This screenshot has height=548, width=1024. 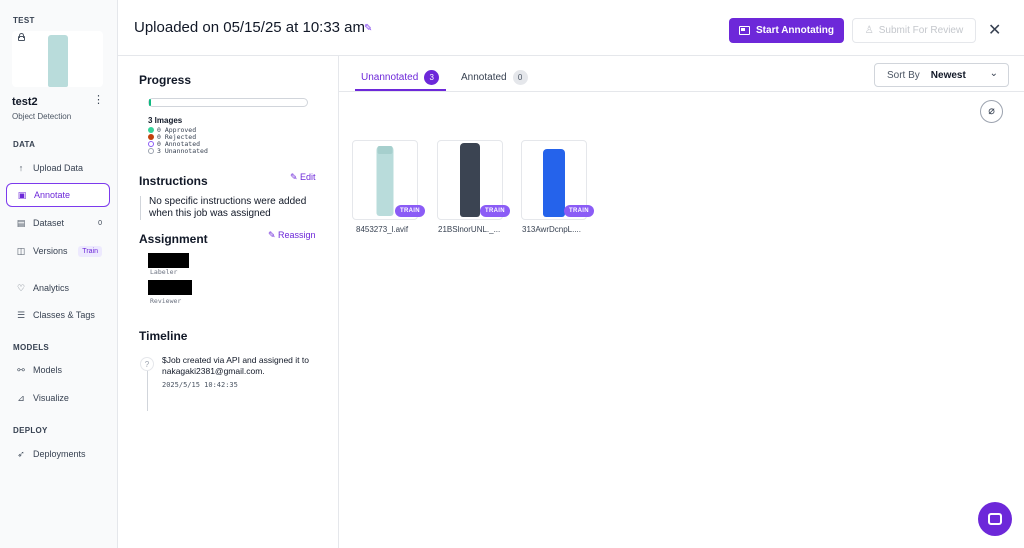 What do you see at coordinates (165, 120) in the screenshot?
I see `images-count: 3 Images` at bounding box center [165, 120].